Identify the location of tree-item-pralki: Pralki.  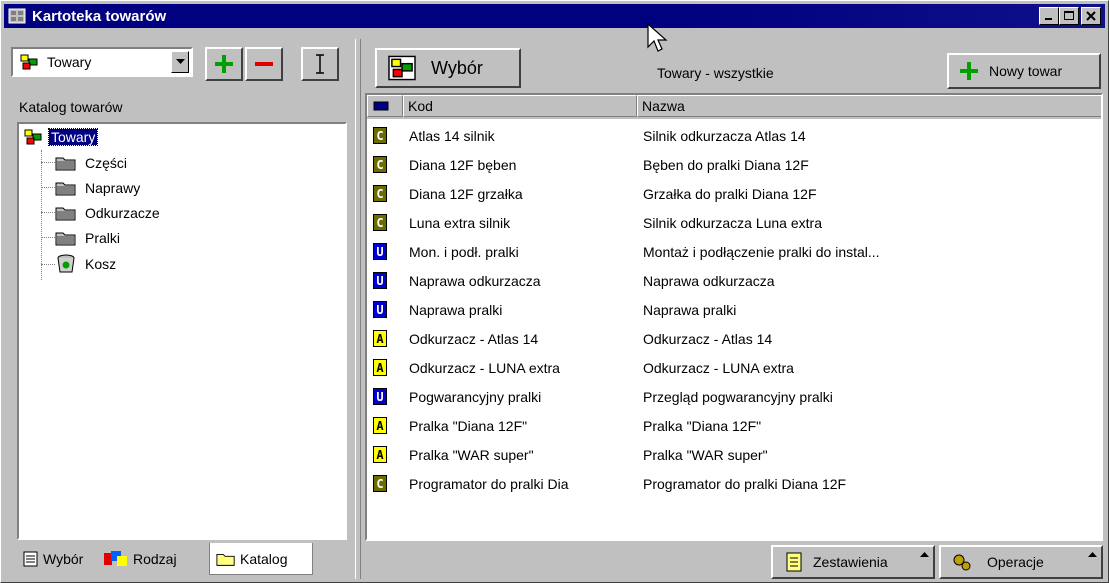
(88, 238).